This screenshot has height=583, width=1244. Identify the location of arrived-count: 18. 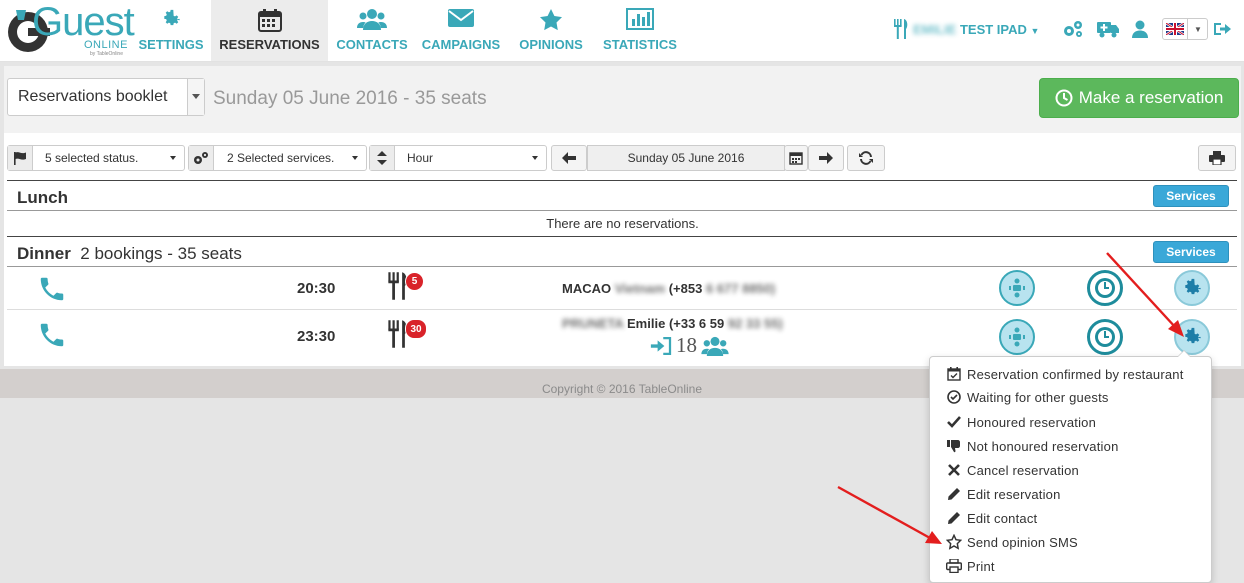
(686, 345).